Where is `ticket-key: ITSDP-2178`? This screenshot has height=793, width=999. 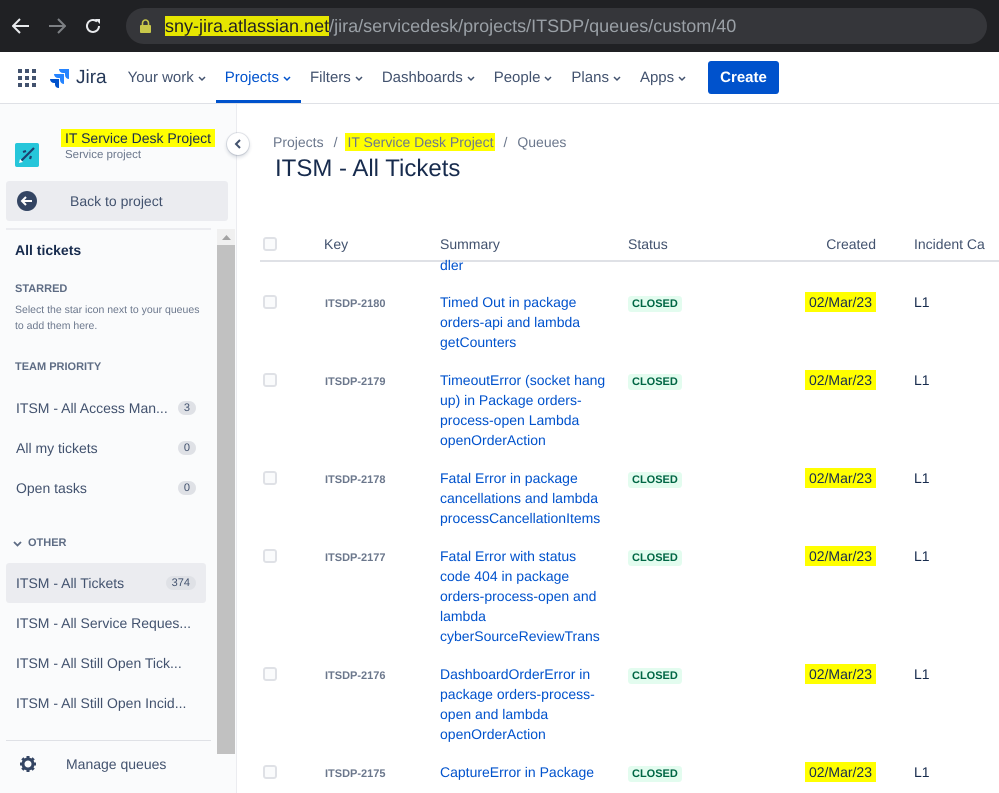 ticket-key: ITSDP-2178 is located at coordinates (355, 480).